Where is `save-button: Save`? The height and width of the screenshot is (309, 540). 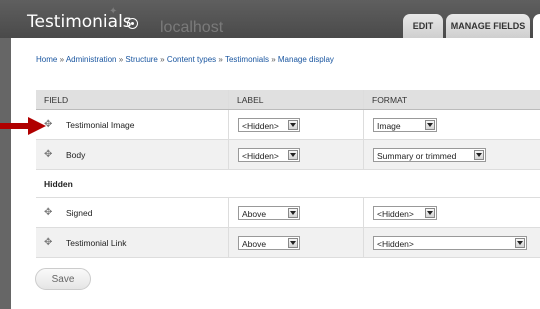 save-button: Save is located at coordinates (63, 279).